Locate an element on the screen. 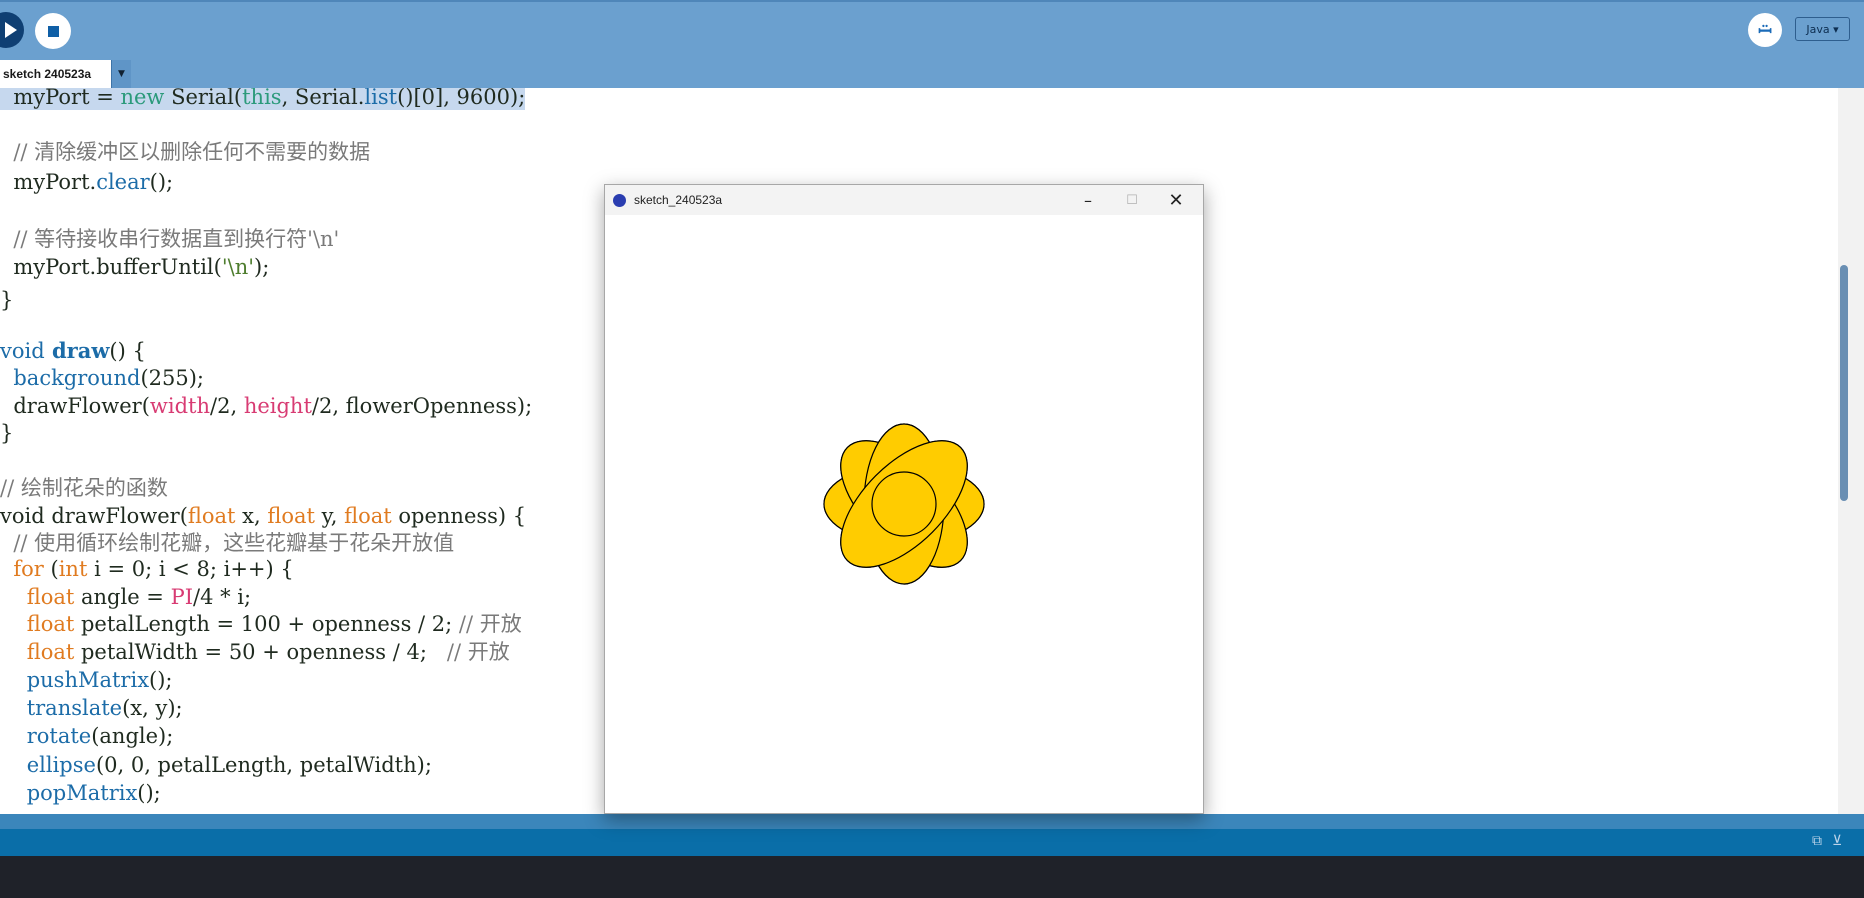 The height and width of the screenshot is (898, 1864). code-line: void draw() { is located at coordinates (73, 350).